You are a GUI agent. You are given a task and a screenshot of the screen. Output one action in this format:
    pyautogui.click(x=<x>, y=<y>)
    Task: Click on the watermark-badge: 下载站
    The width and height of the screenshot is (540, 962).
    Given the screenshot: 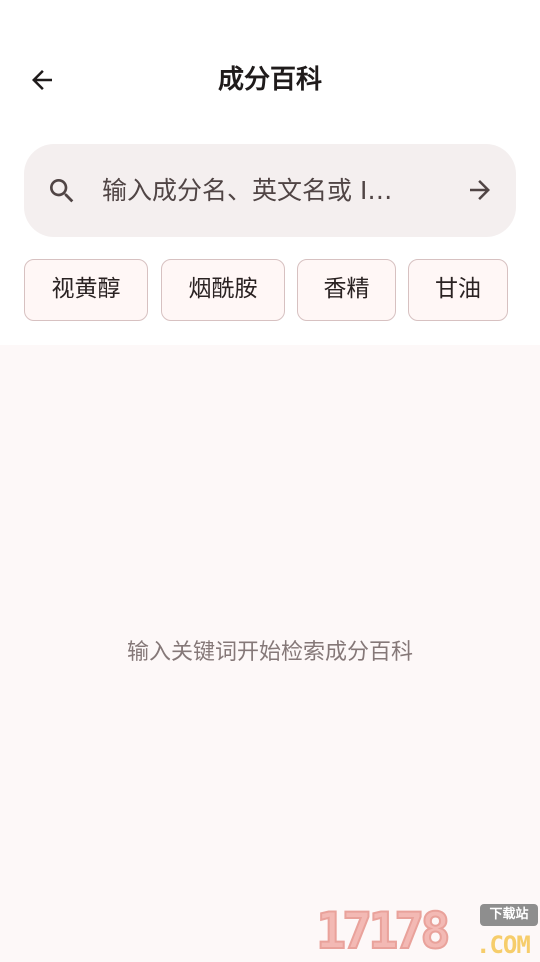 What is the action you would take?
    pyautogui.click(x=509, y=915)
    